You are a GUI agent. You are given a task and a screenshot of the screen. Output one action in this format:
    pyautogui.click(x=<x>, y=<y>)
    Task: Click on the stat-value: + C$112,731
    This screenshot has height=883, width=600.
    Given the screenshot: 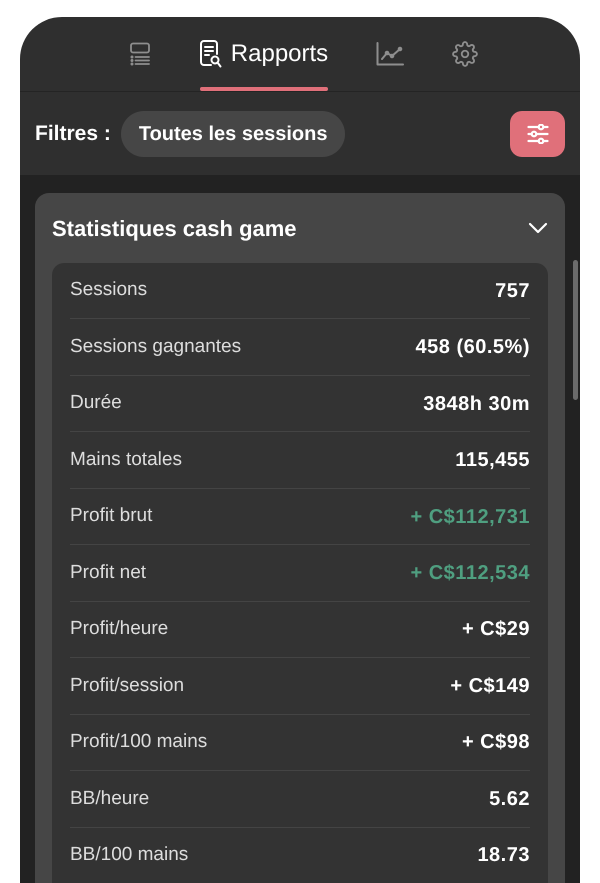 What is the action you would take?
    pyautogui.click(x=470, y=517)
    